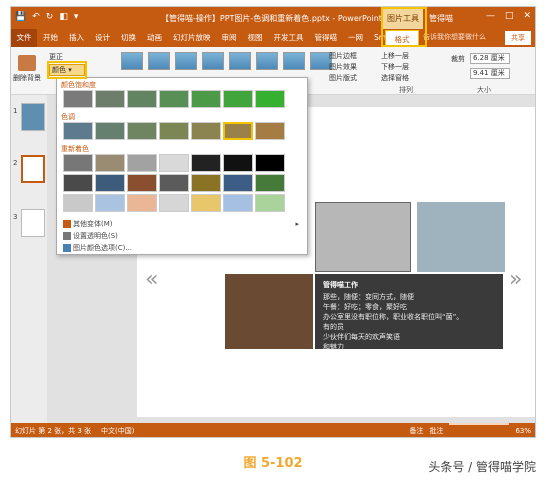 The image size is (546, 482). I want to click on tab-review: 审阅, so click(229, 38).